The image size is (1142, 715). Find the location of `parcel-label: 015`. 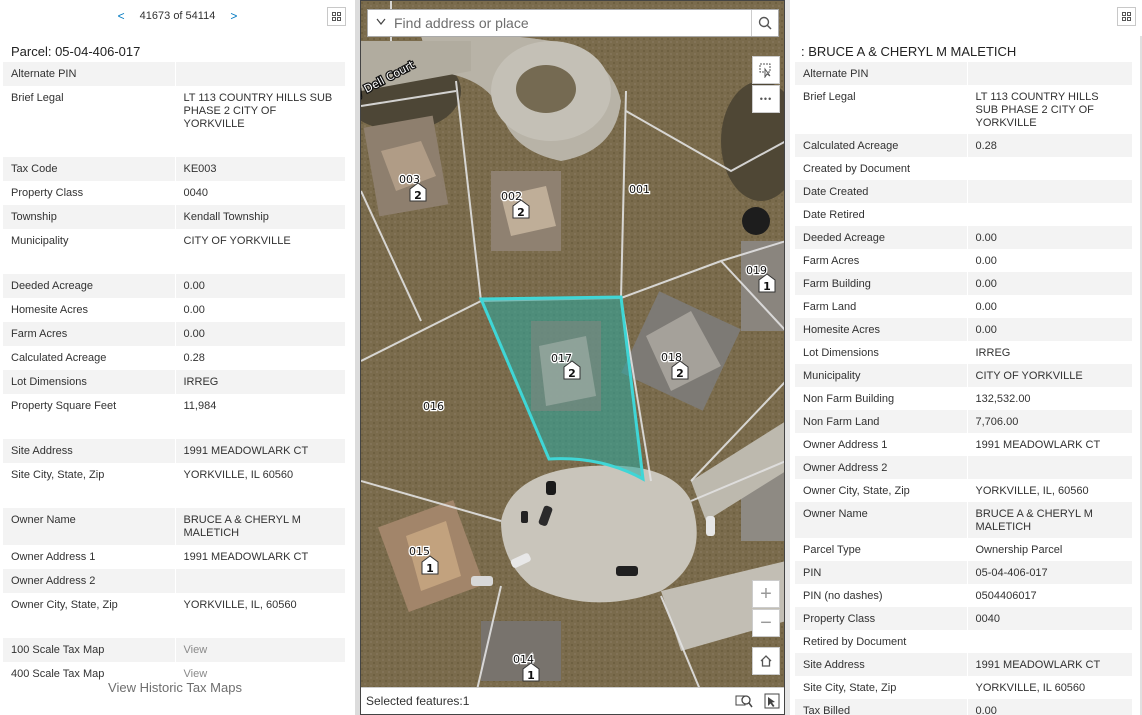

parcel-label: 015 is located at coordinates (419, 551).